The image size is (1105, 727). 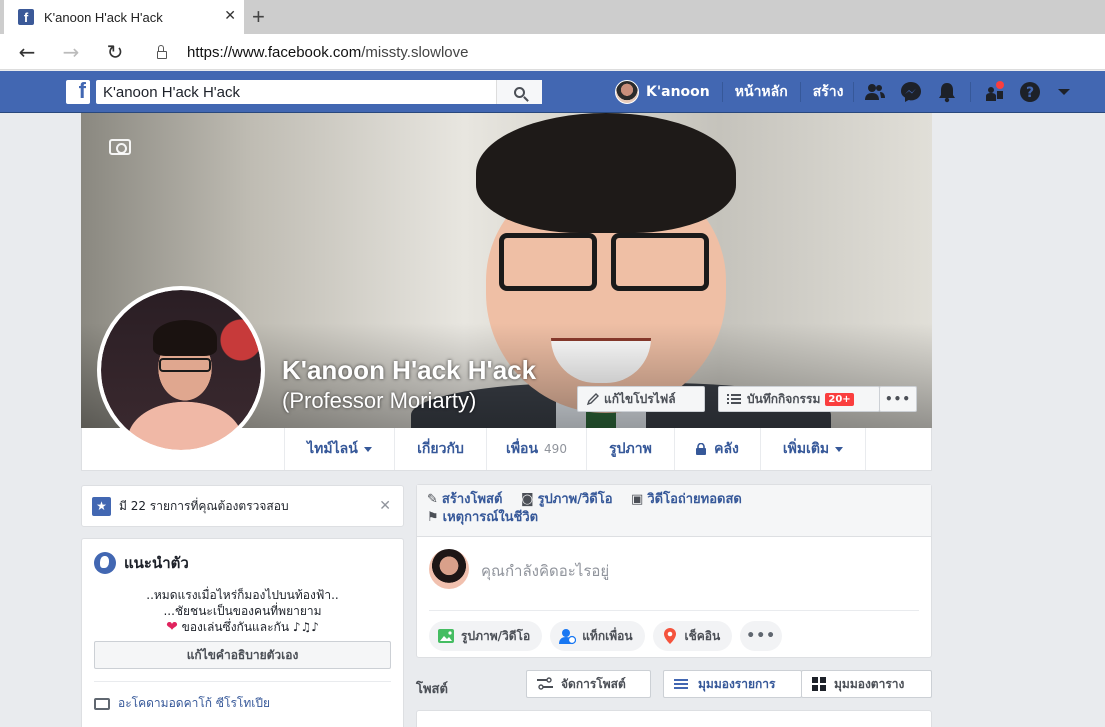 What do you see at coordinates (575, 499) in the screenshot?
I see `composer-tab-photo-video: รูปภาพ/วิดีโอ` at bounding box center [575, 499].